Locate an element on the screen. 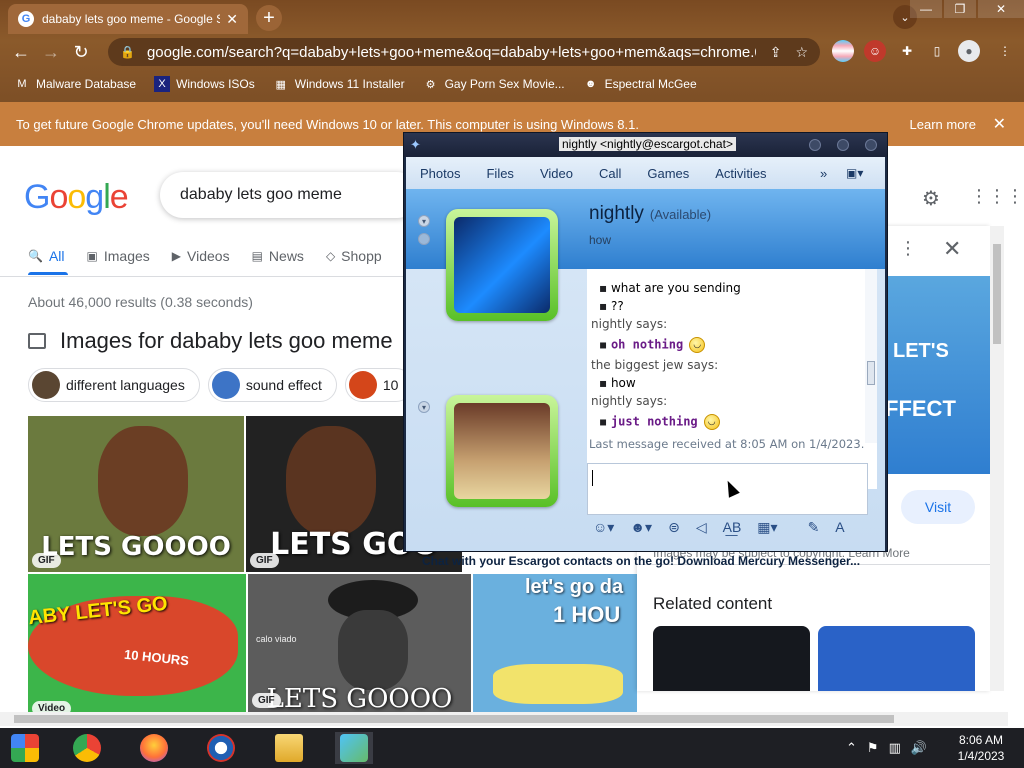  menu-photos: Photos is located at coordinates (440, 173).